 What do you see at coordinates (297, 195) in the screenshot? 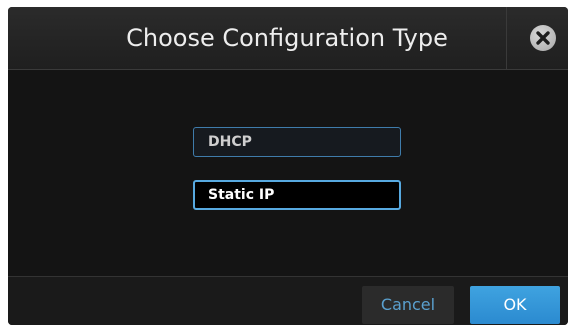
I see `option-static-ip: Static IP` at bounding box center [297, 195].